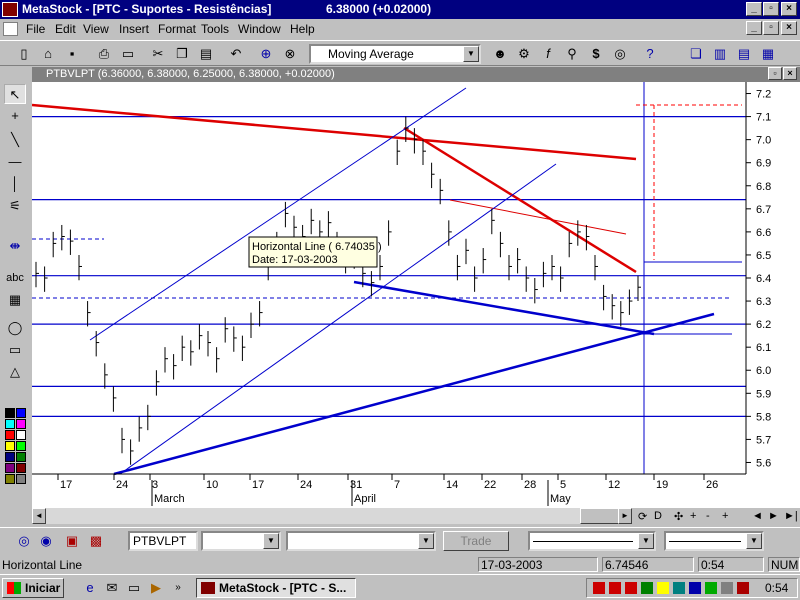 The image size is (800, 600). What do you see at coordinates (15, 328) in the screenshot?
I see `ellipse-tool-icon: ◯` at bounding box center [15, 328].